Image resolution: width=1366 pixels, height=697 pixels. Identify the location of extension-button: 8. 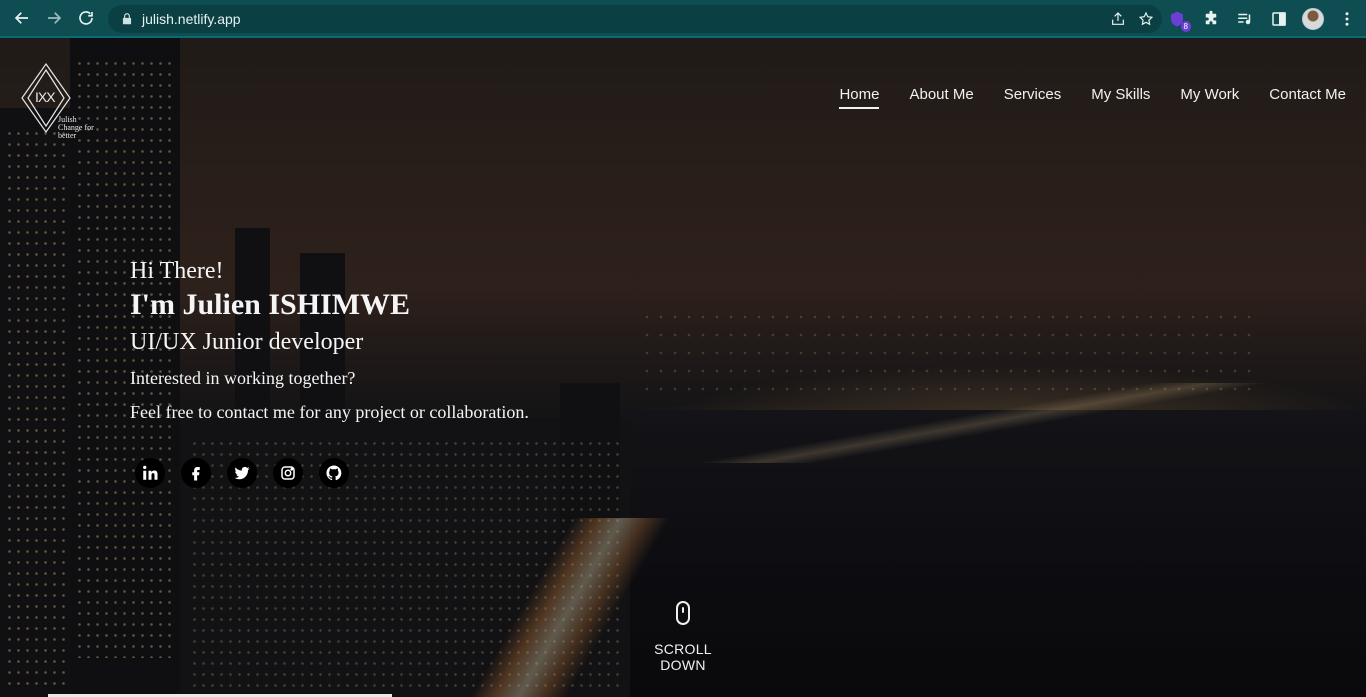
(1178, 20).